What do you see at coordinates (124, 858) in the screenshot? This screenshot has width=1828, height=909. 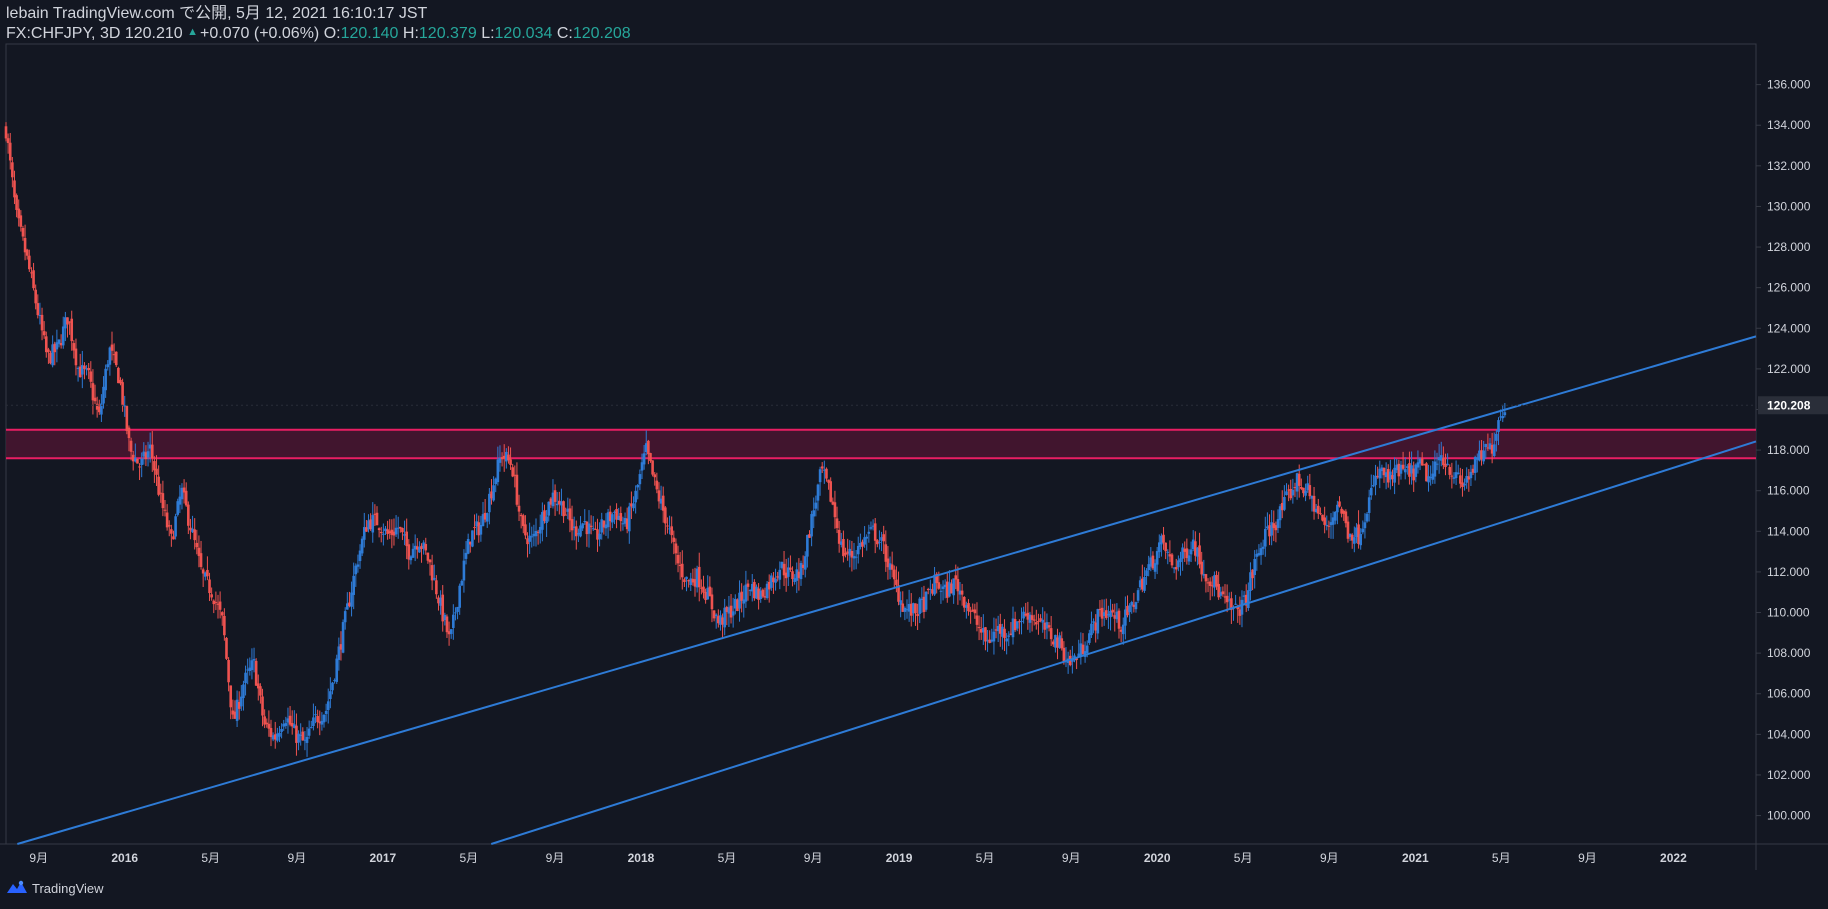 I see `time-tick-label-1: 2016` at bounding box center [124, 858].